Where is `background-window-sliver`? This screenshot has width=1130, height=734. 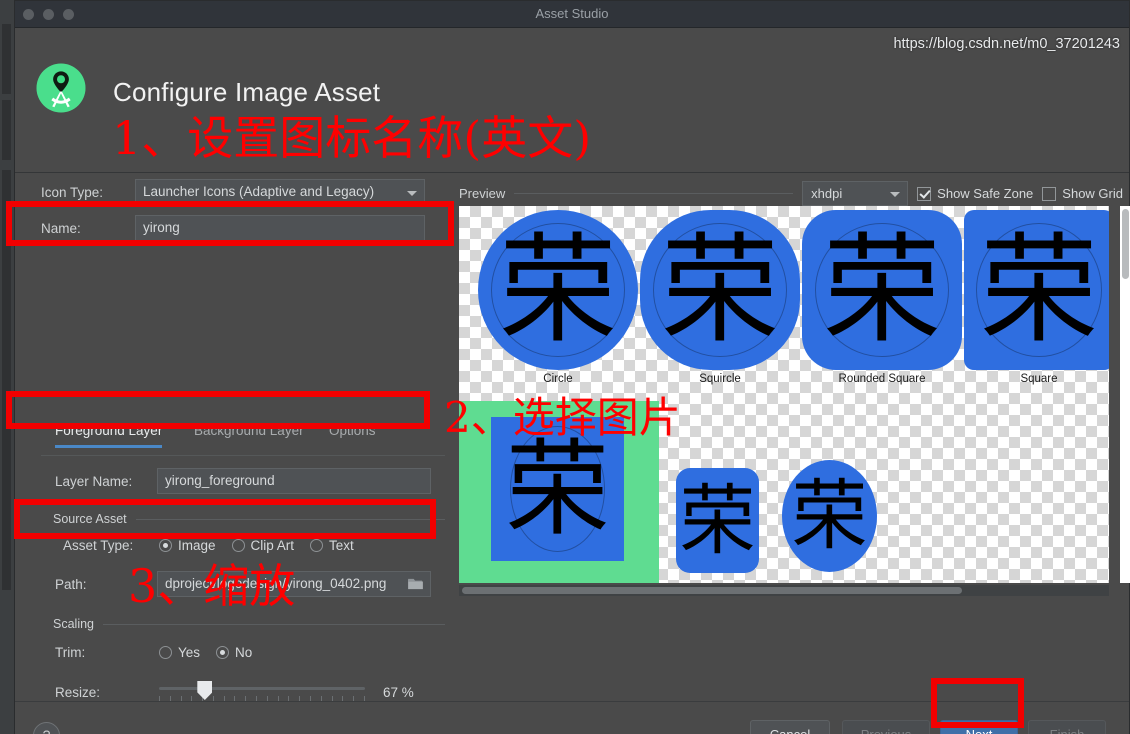
background-window-sliver is located at coordinates (7, 367).